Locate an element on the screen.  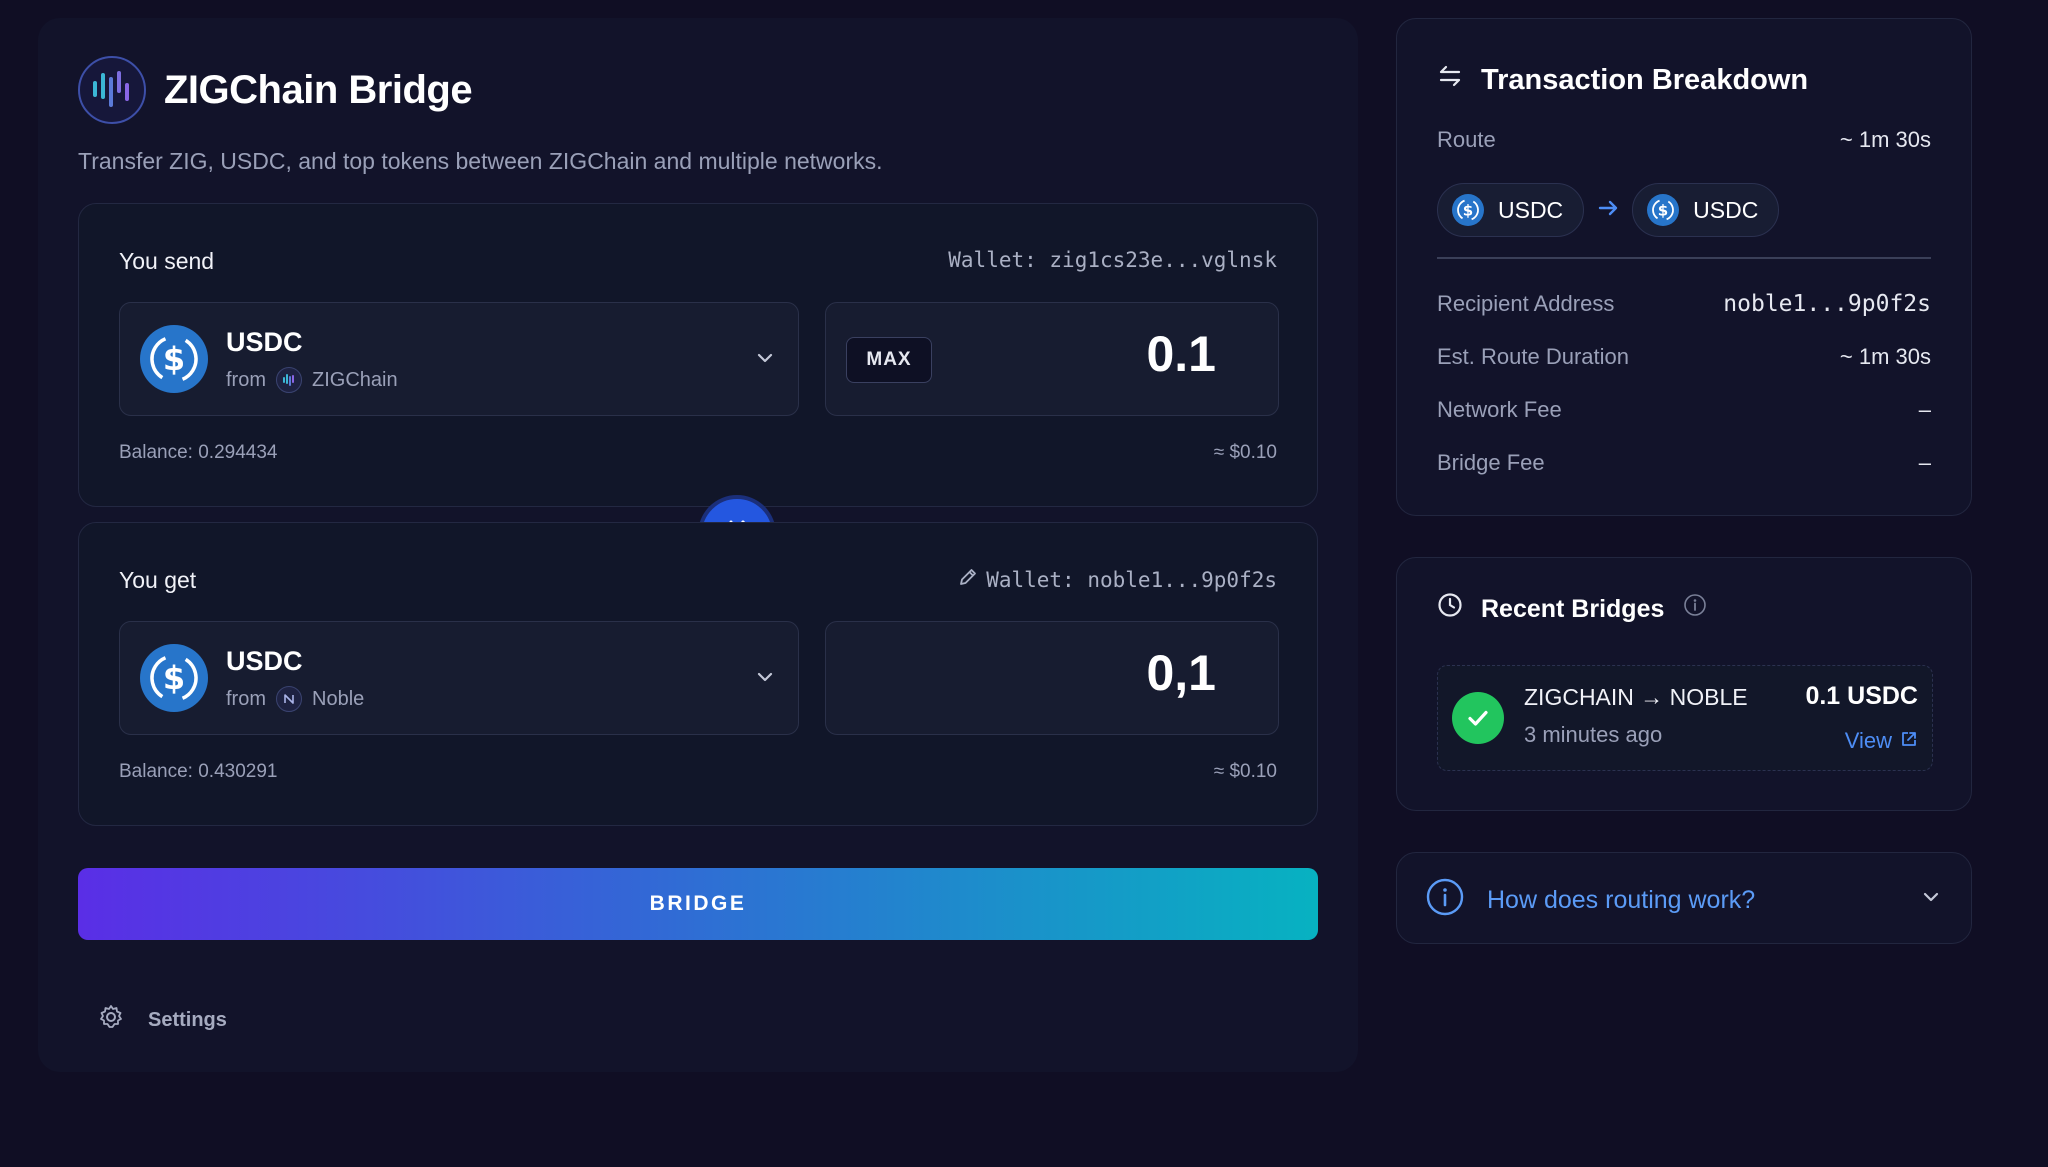
route-label: Route is located at coordinates (1466, 139).